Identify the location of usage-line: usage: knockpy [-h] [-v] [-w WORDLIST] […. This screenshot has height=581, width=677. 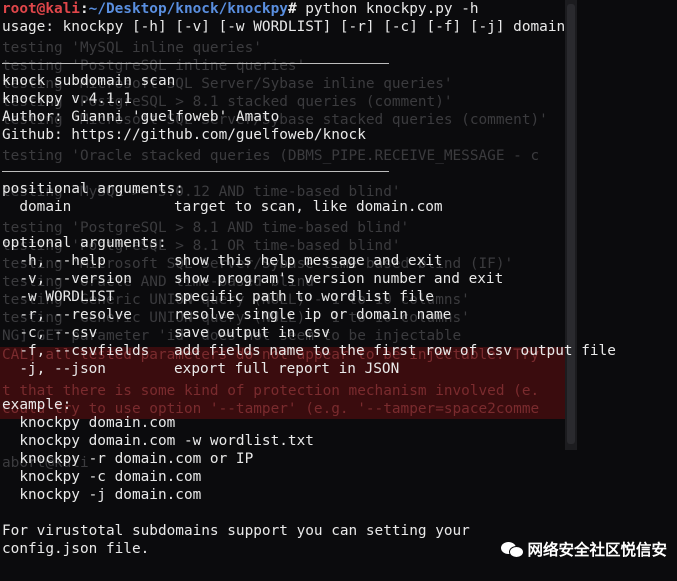
(284, 27).